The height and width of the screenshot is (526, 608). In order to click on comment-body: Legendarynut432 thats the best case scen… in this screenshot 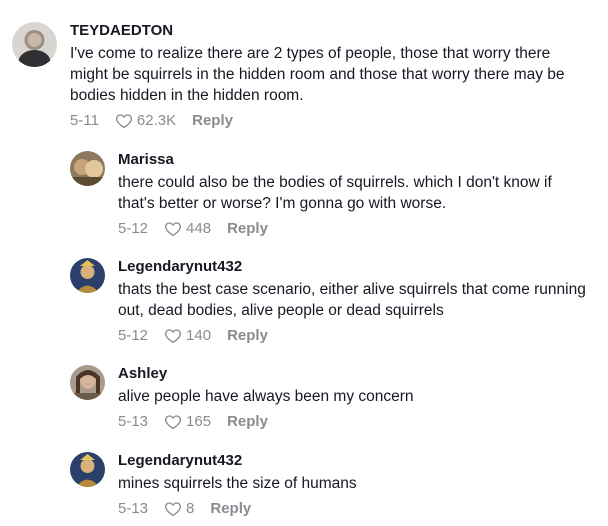, I will do `click(355, 302)`.